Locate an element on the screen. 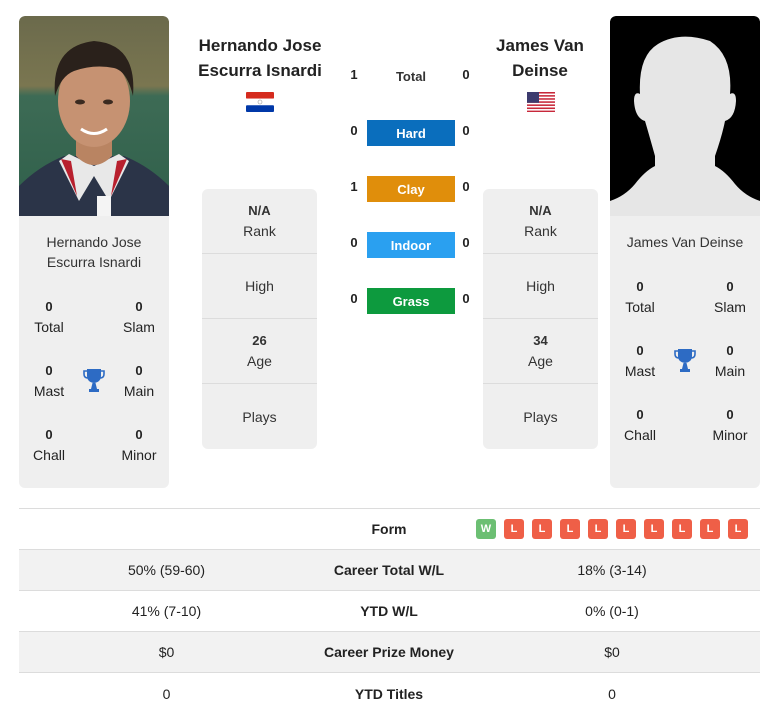  h2h-clay-p1: 1 is located at coordinates (354, 186).